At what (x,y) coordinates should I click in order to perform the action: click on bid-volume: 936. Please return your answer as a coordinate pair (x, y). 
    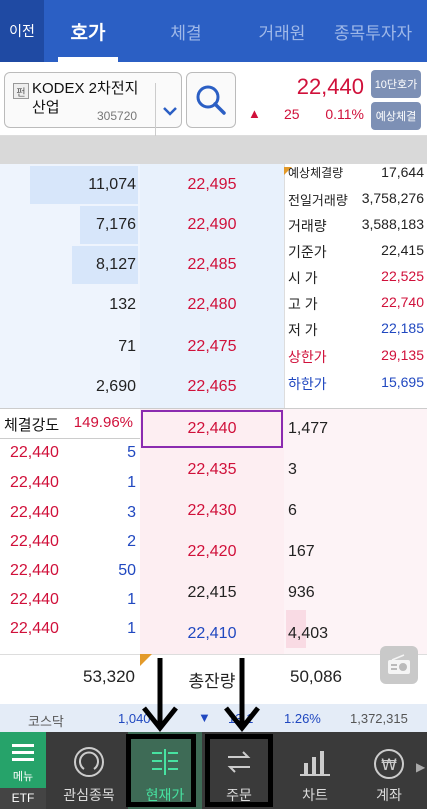
    Looking at the image, I should click on (301, 592).